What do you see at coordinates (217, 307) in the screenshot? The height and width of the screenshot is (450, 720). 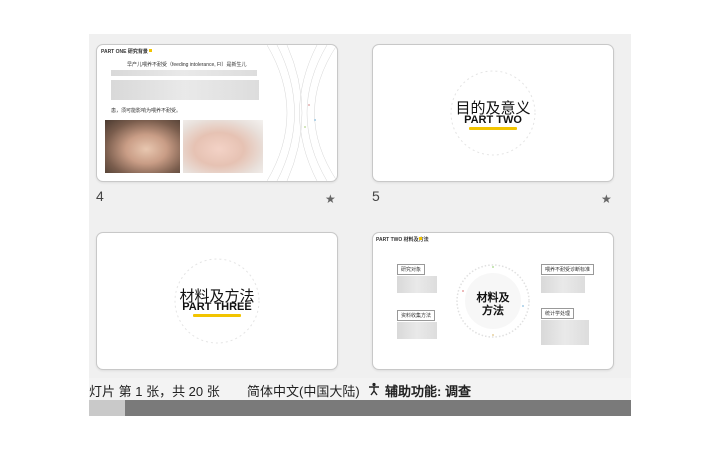 I see `slide-part-label: PART THREE` at bounding box center [217, 307].